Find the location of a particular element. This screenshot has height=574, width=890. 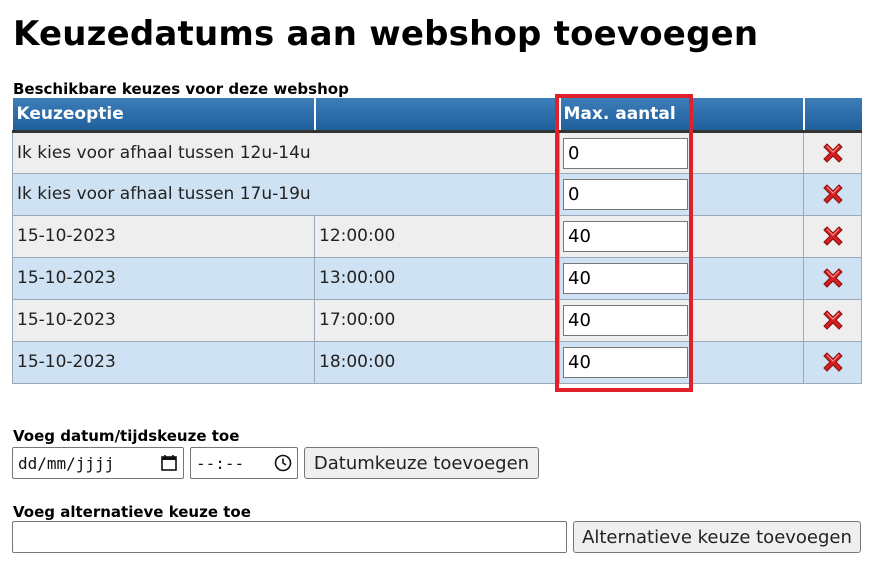

add-alt-button: Alternatieve keuze toevoegen is located at coordinates (717, 537).